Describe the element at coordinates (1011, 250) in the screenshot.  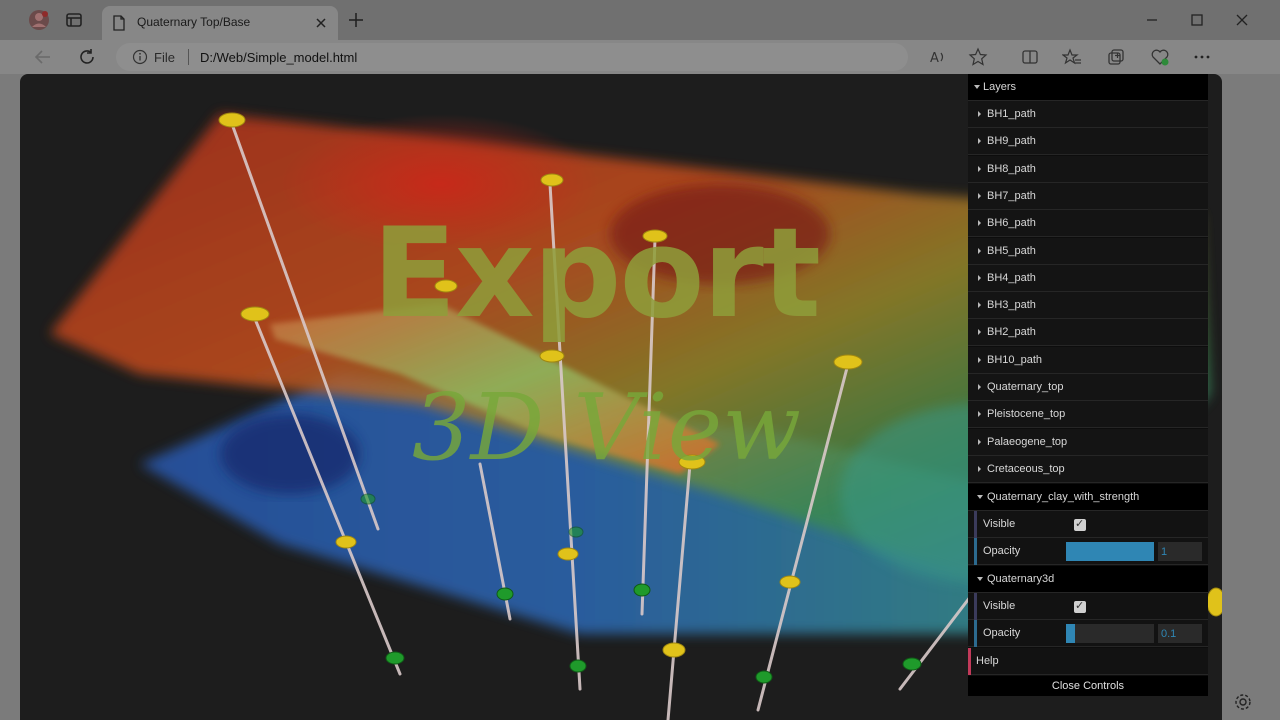
I see `layer-label: BH5_path` at that location.